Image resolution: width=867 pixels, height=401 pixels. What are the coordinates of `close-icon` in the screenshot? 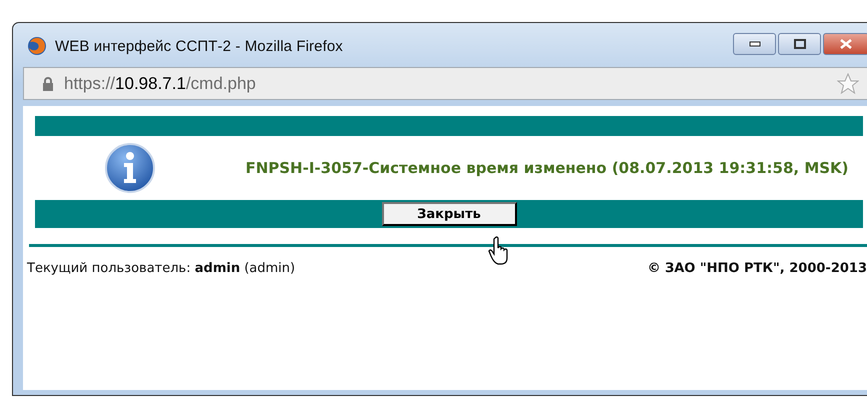 It's located at (846, 44).